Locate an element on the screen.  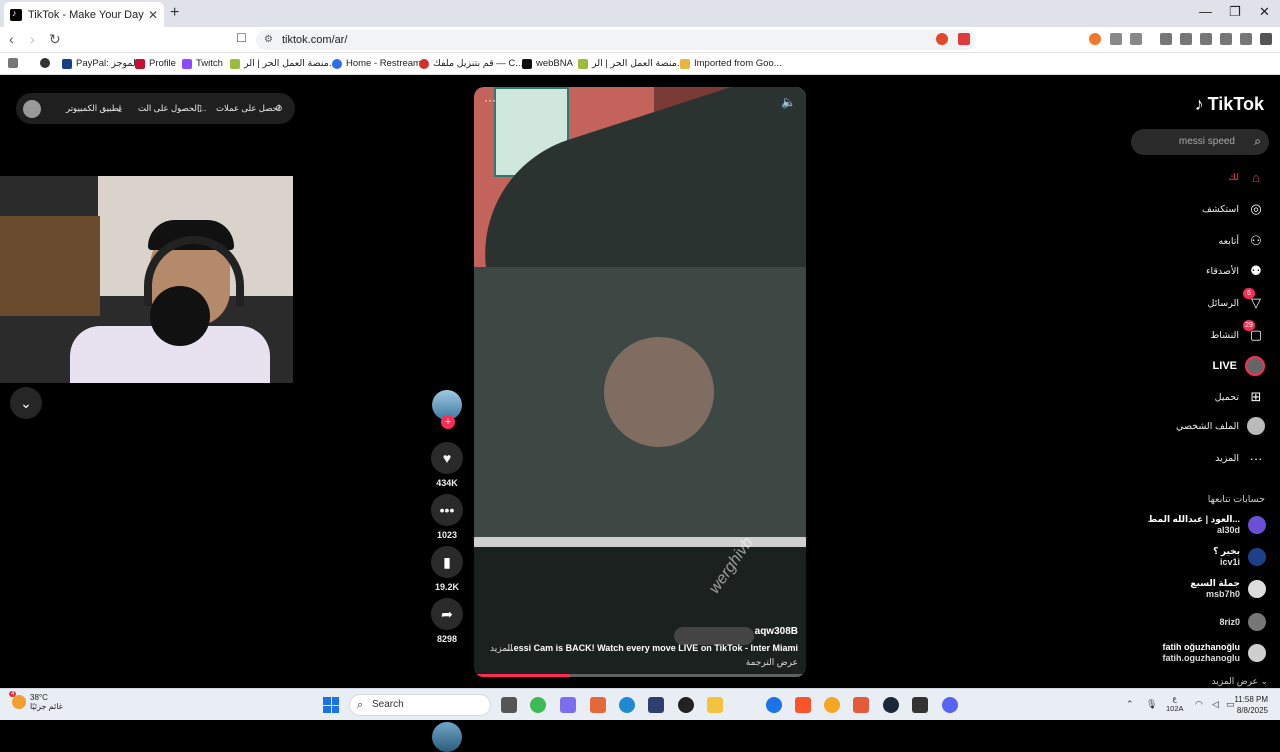
wifi-icon: ◠ is located at coordinates (1199, 704).